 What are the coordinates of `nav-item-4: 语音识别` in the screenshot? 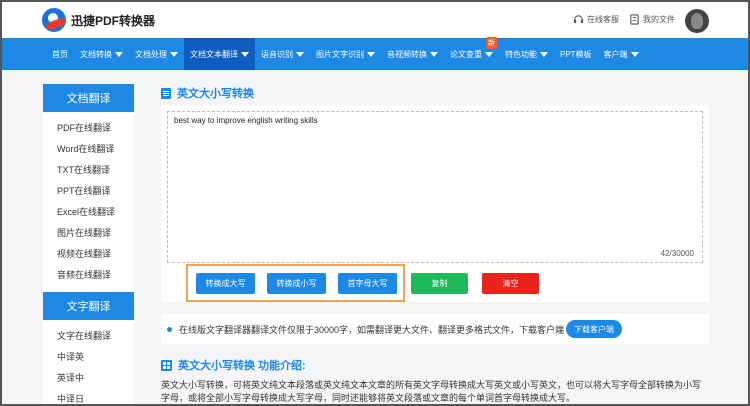 It's located at (282, 54).